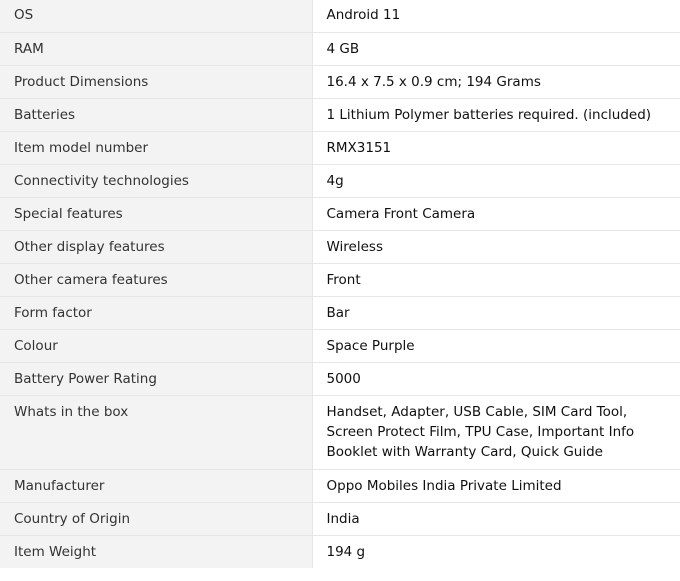  What do you see at coordinates (496, 246) in the screenshot?
I see `spec-value: Wireless` at bounding box center [496, 246].